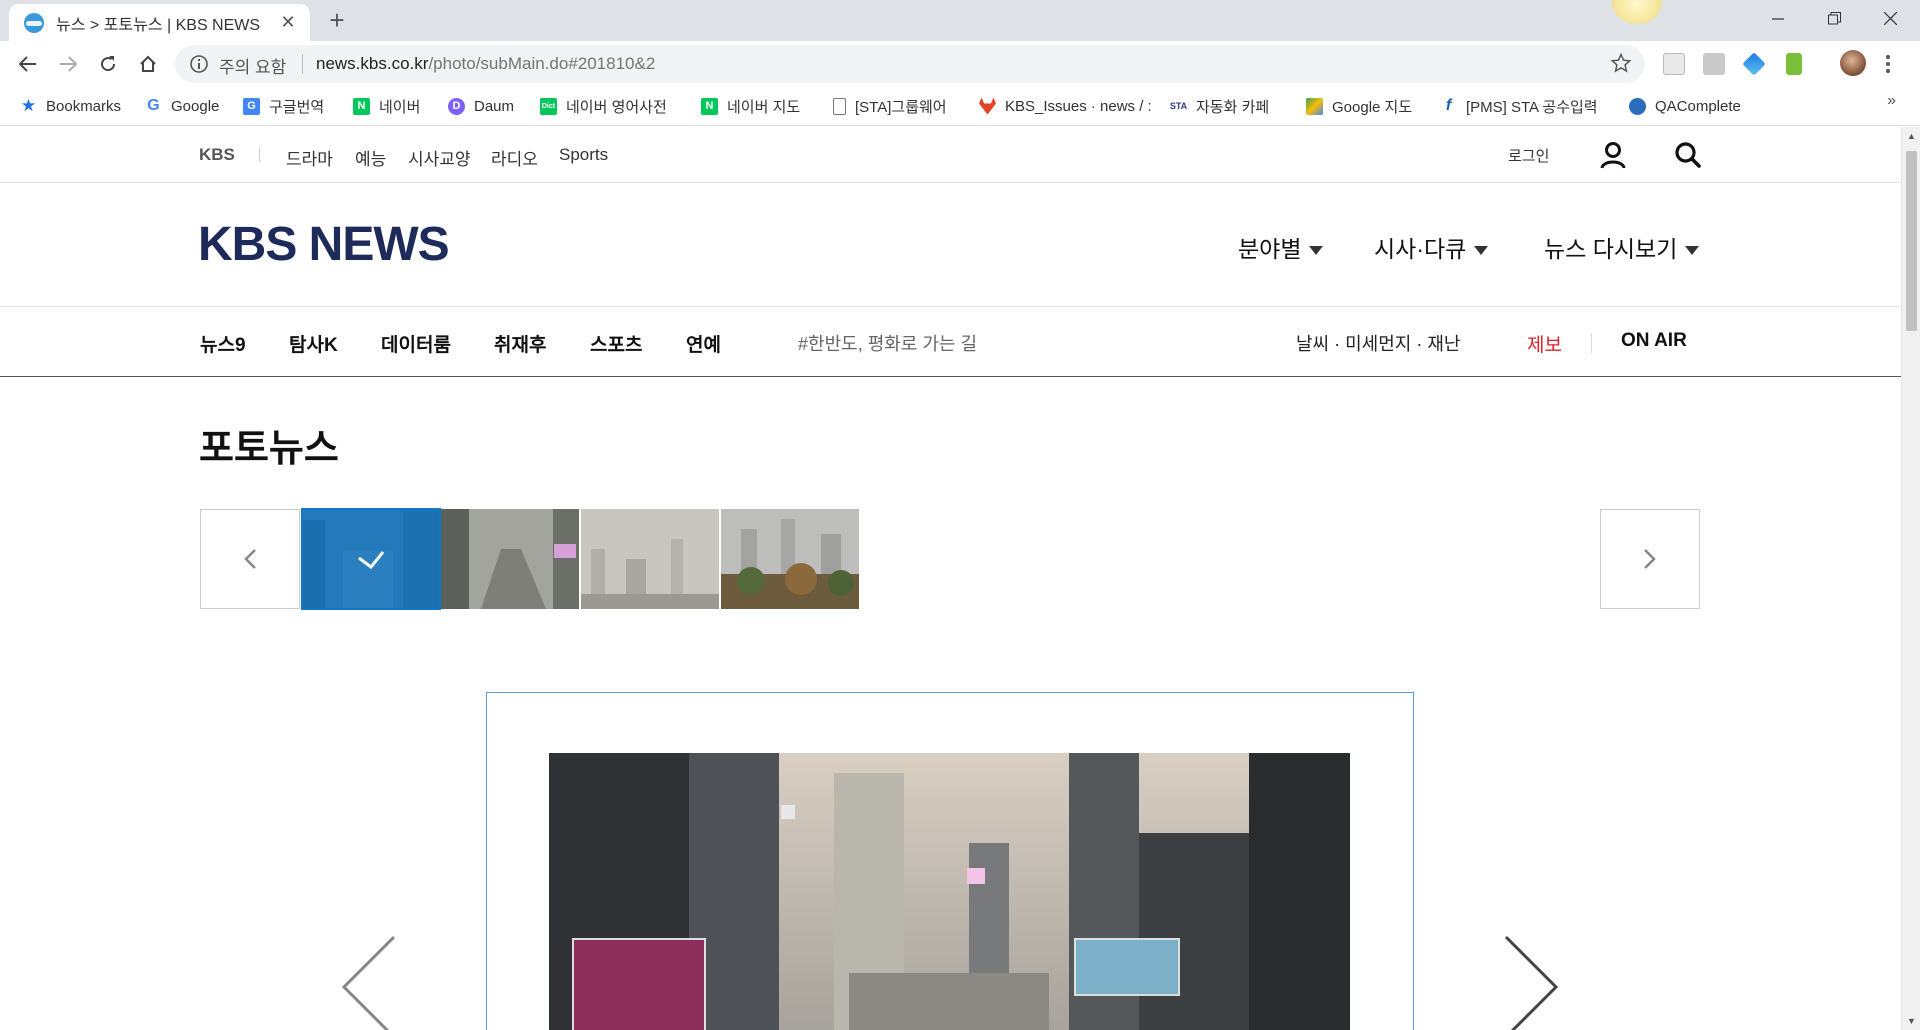 This screenshot has height=1030, width=1920. I want to click on util-link-drama: 드라마, so click(309, 157).